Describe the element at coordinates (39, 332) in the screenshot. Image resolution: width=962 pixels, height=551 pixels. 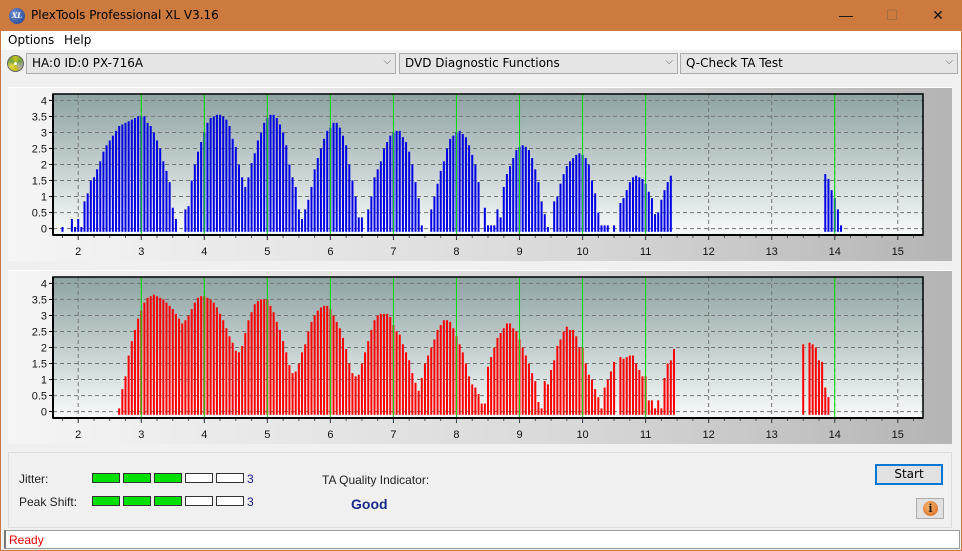
I see `y-tick-label: 2.5` at that location.